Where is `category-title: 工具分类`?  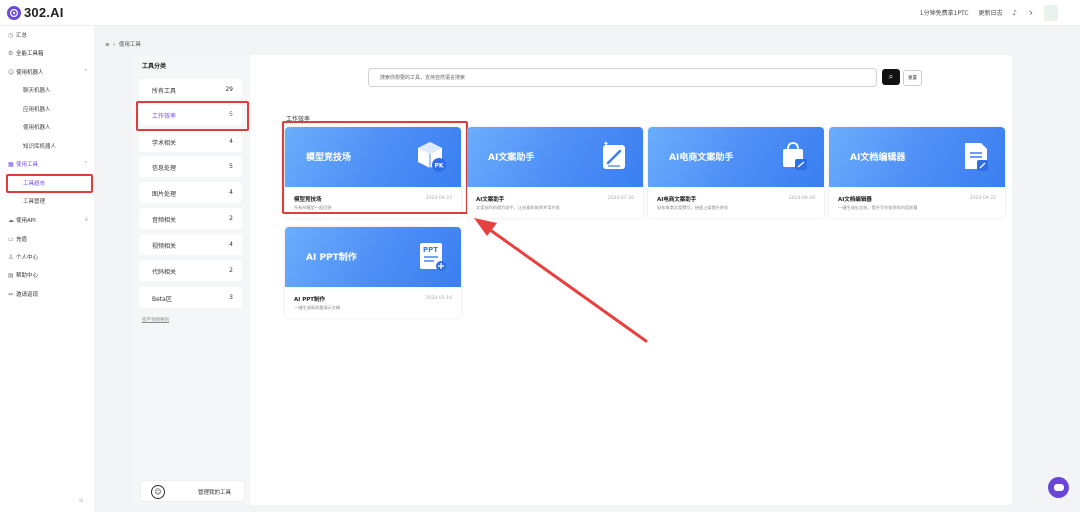 category-title: 工具分类 is located at coordinates (154, 66).